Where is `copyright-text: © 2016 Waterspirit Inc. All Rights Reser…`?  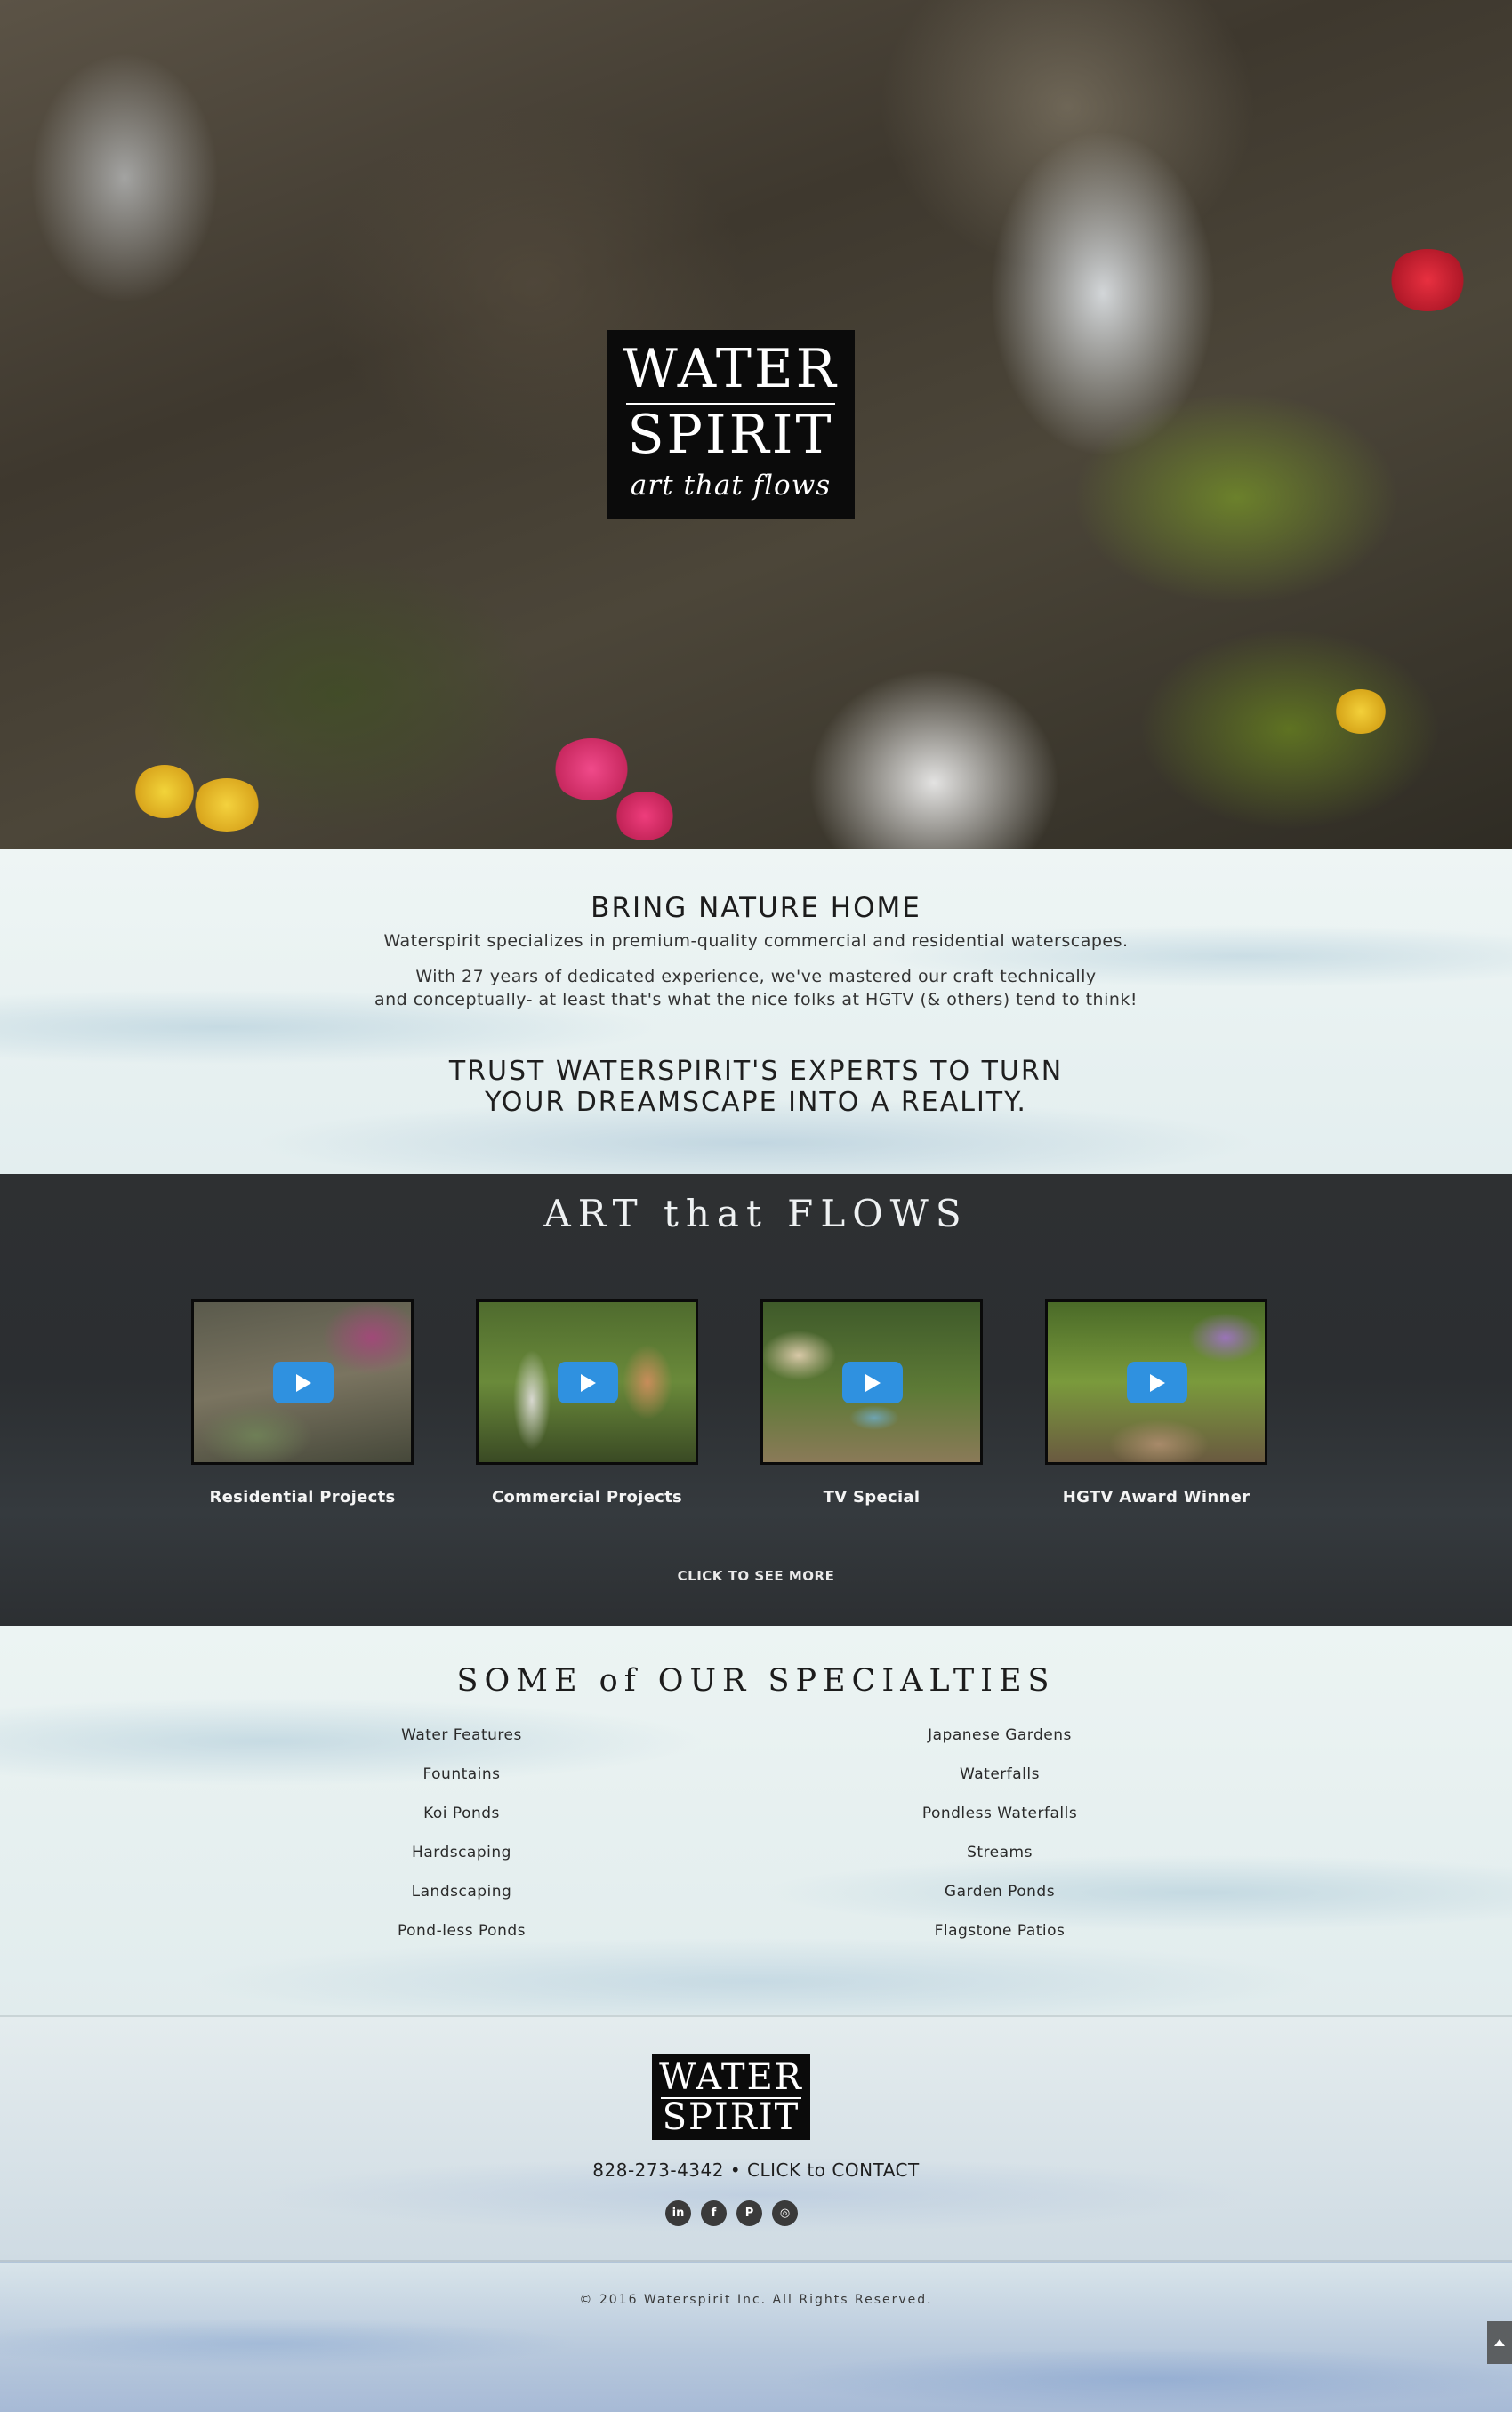 copyright-text: © 2016 Waterspirit Inc. All Rights Reser… is located at coordinates (756, 2300).